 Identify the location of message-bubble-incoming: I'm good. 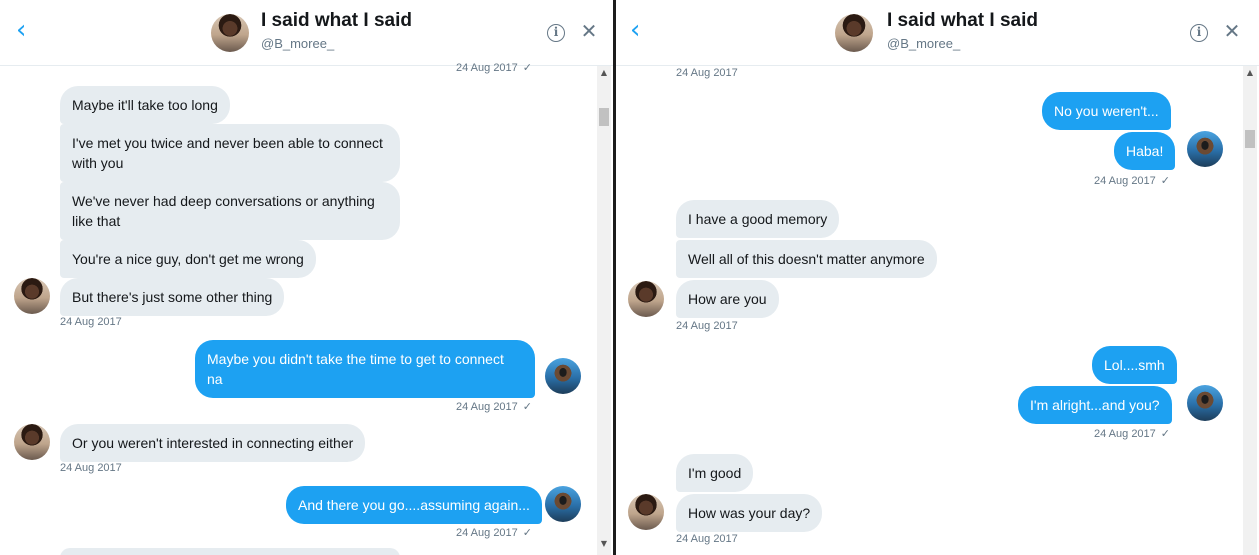
(715, 473).